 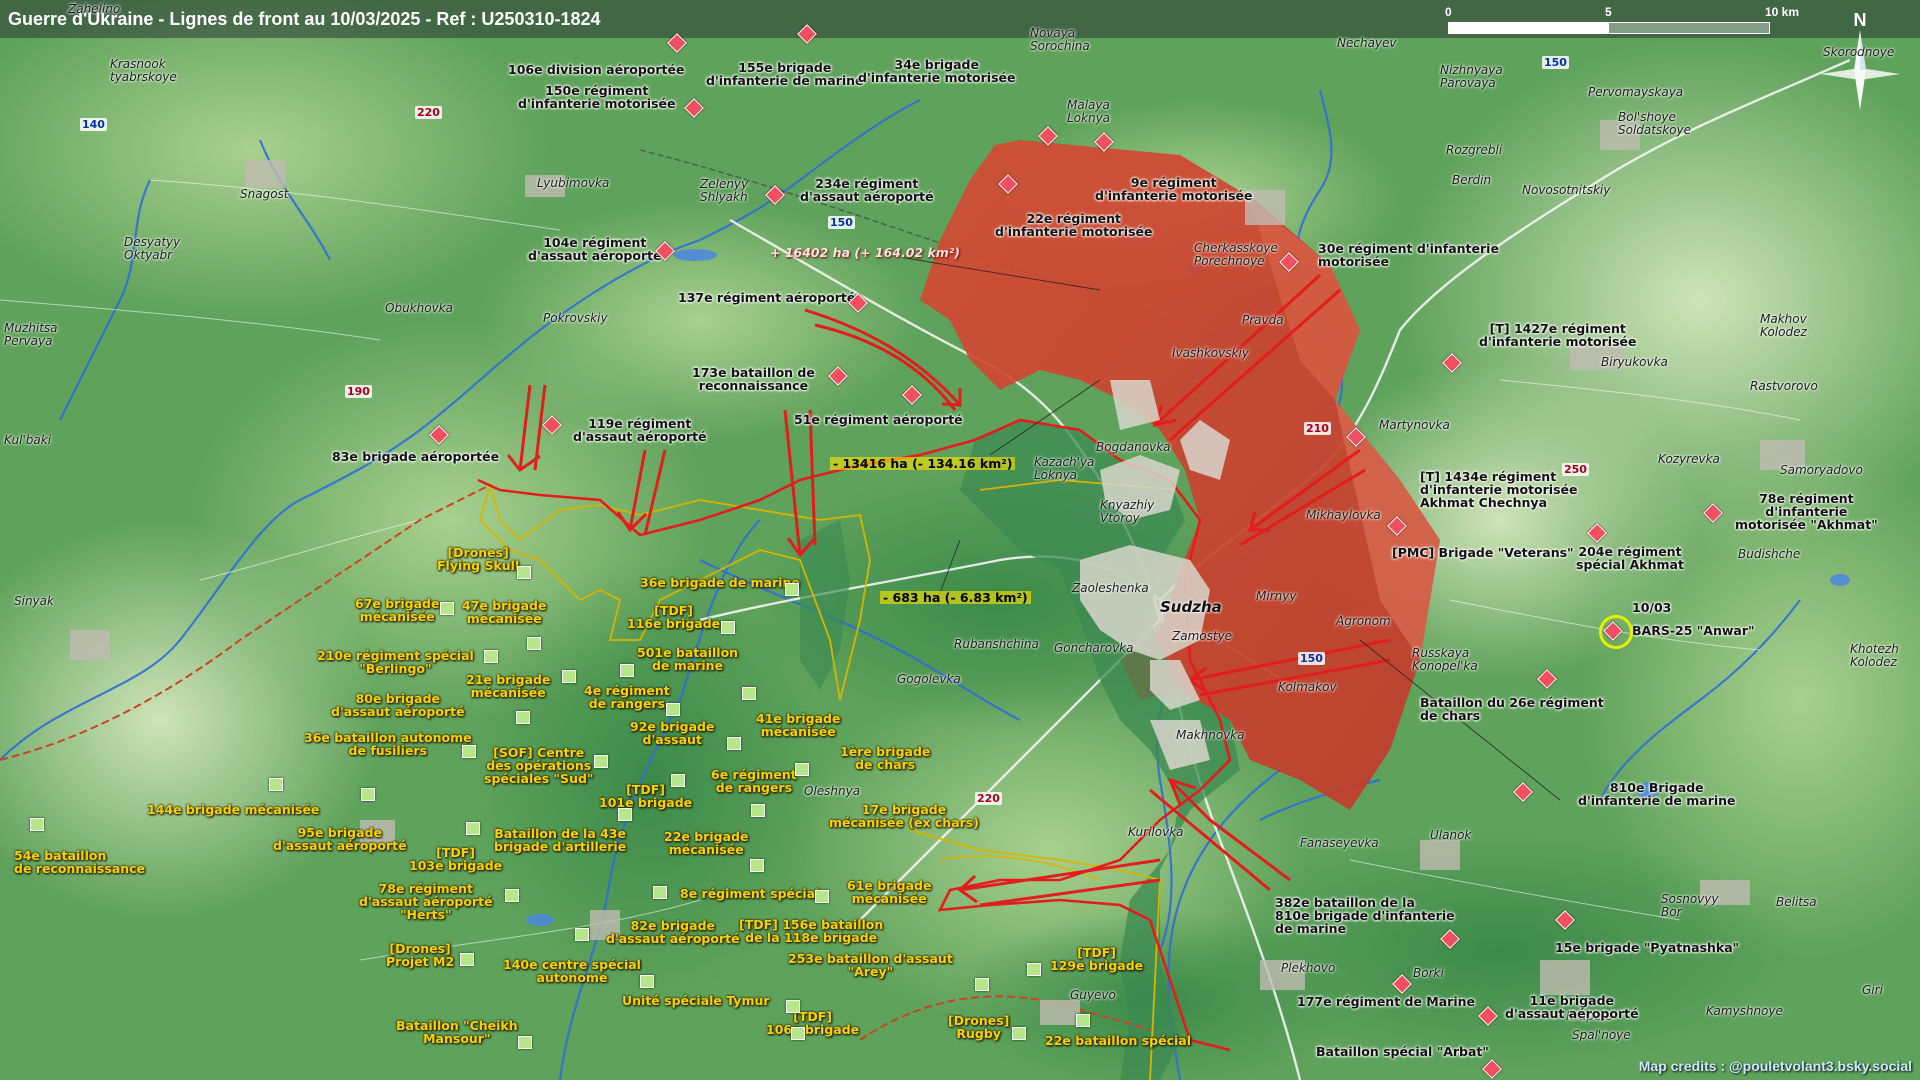 What do you see at coordinates (870, 965) in the screenshot?
I see `ukrainian-unit-label: 253e bataillon d'assaut "Arey"` at bounding box center [870, 965].